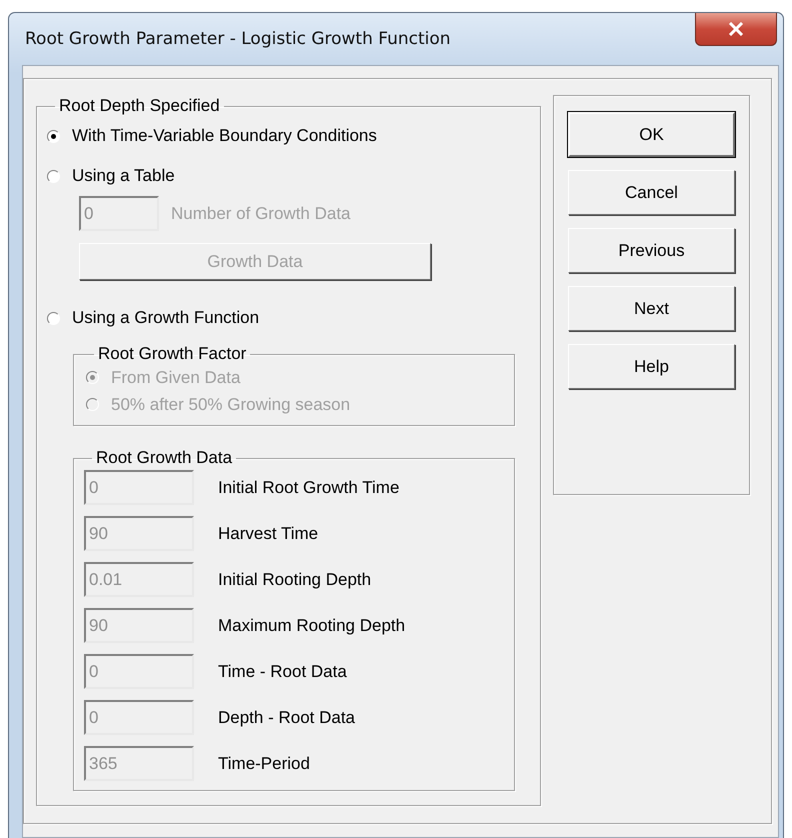 The height and width of the screenshot is (838, 792). Describe the element at coordinates (309, 488) in the screenshot. I see `field-label: Initial Root Growth Time` at that location.